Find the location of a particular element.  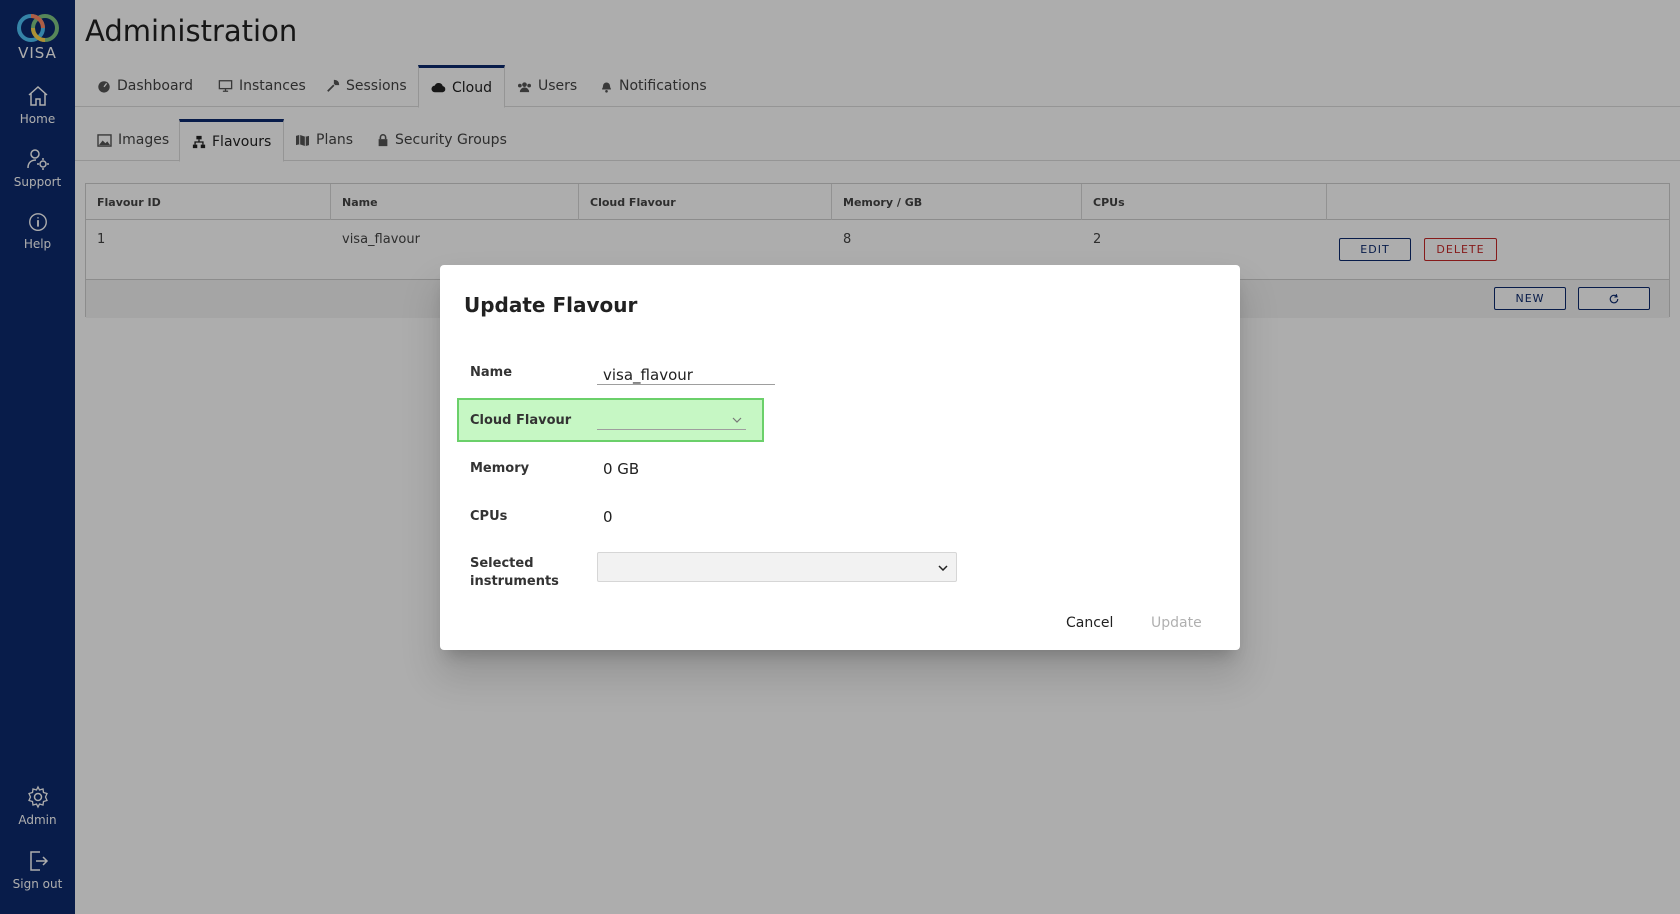

cloud-flavour-select is located at coordinates (671, 420).